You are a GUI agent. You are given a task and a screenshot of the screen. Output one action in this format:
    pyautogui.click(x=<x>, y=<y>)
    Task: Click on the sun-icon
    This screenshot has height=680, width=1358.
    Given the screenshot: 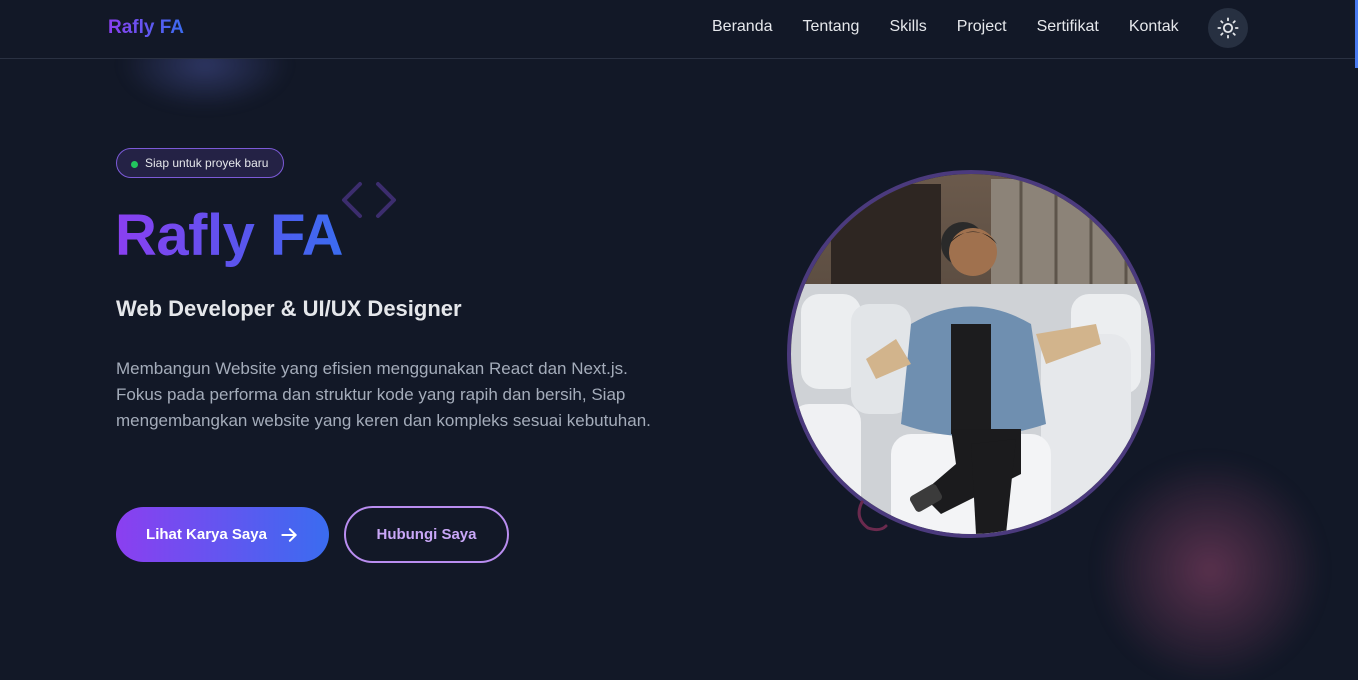 What is the action you would take?
    pyautogui.click(x=1228, y=28)
    